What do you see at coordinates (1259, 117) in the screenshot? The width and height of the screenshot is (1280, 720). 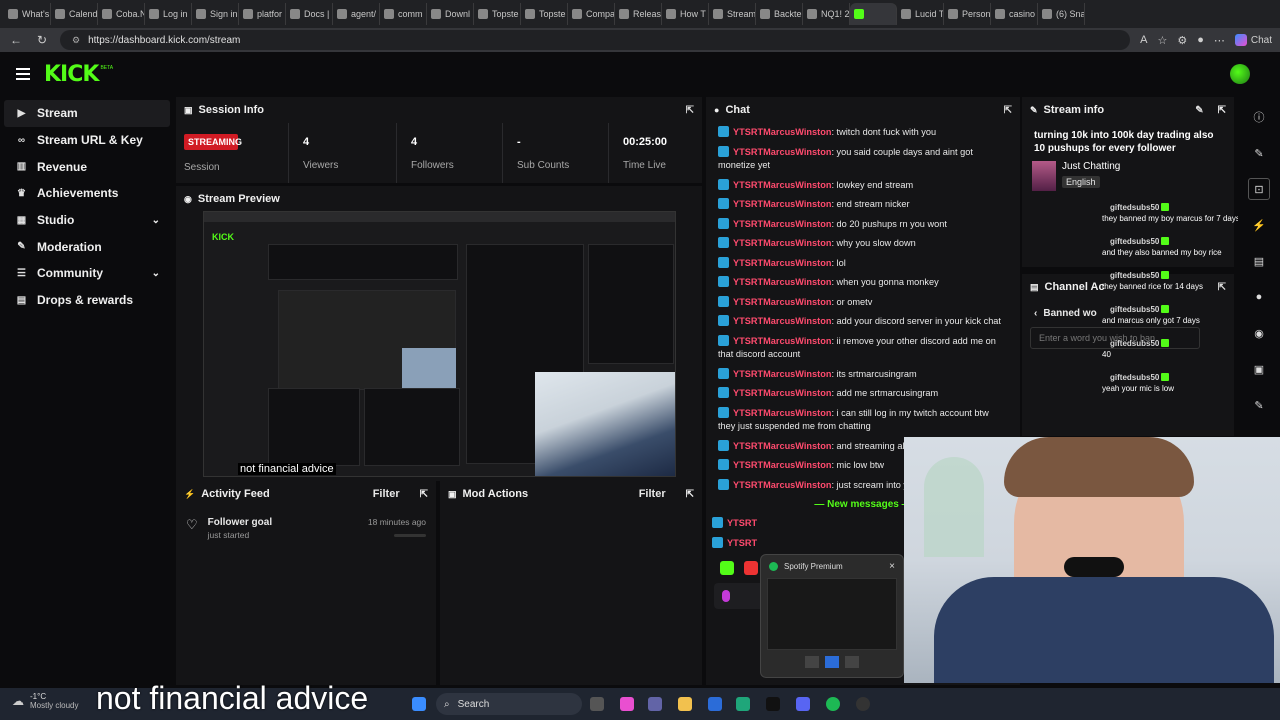 I see `info-icon: ⓘ` at bounding box center [1259, 117].